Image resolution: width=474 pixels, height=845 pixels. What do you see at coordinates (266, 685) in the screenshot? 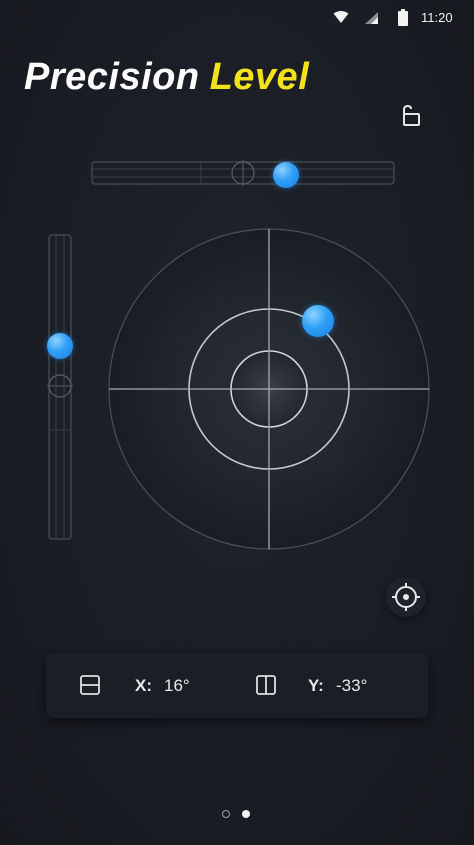
I see `y-axis-icon` at bounding box center [266, 685].